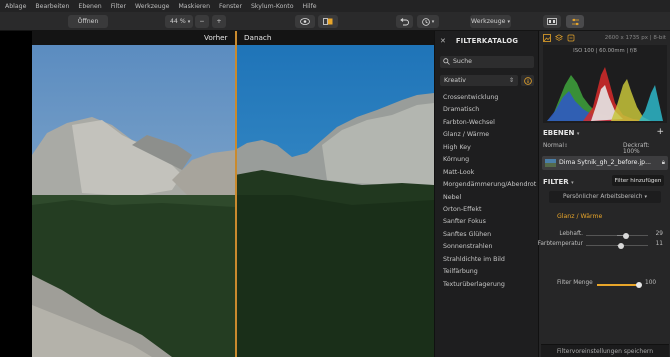  I want to click on menu-ablage: Ablage, so click(15, 6).